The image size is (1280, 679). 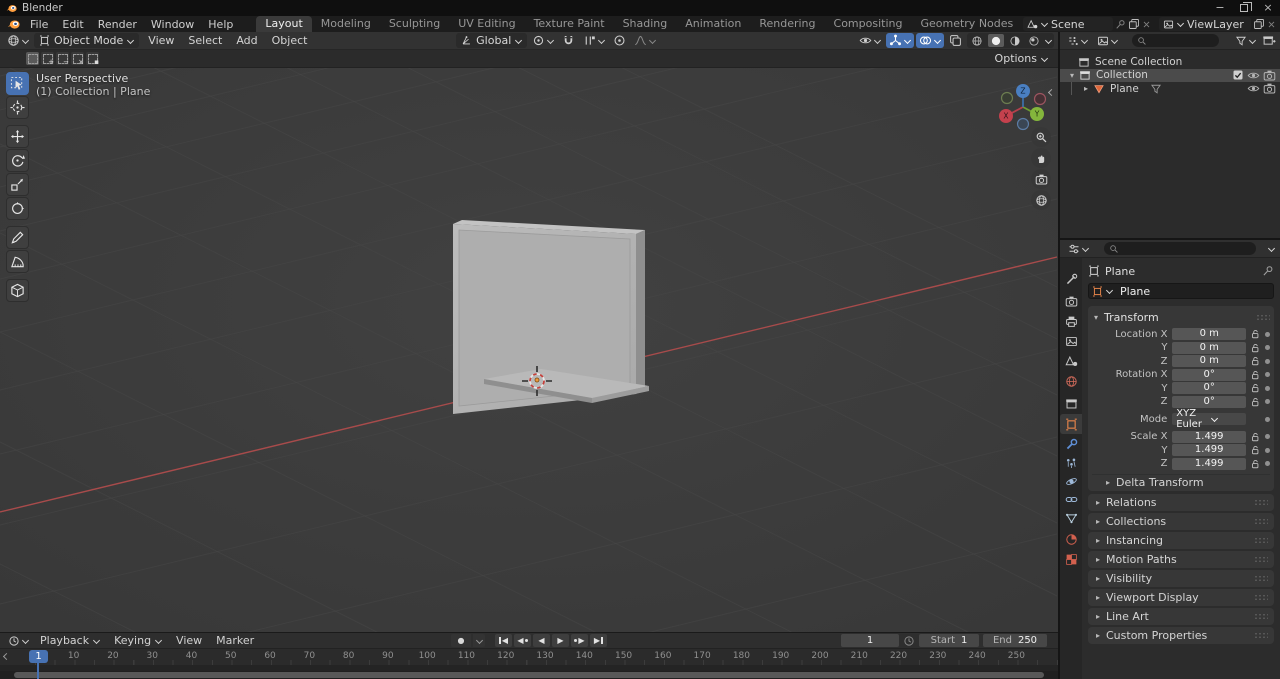 I want to click on checkbox-icon, so click(x=1238, y=75).